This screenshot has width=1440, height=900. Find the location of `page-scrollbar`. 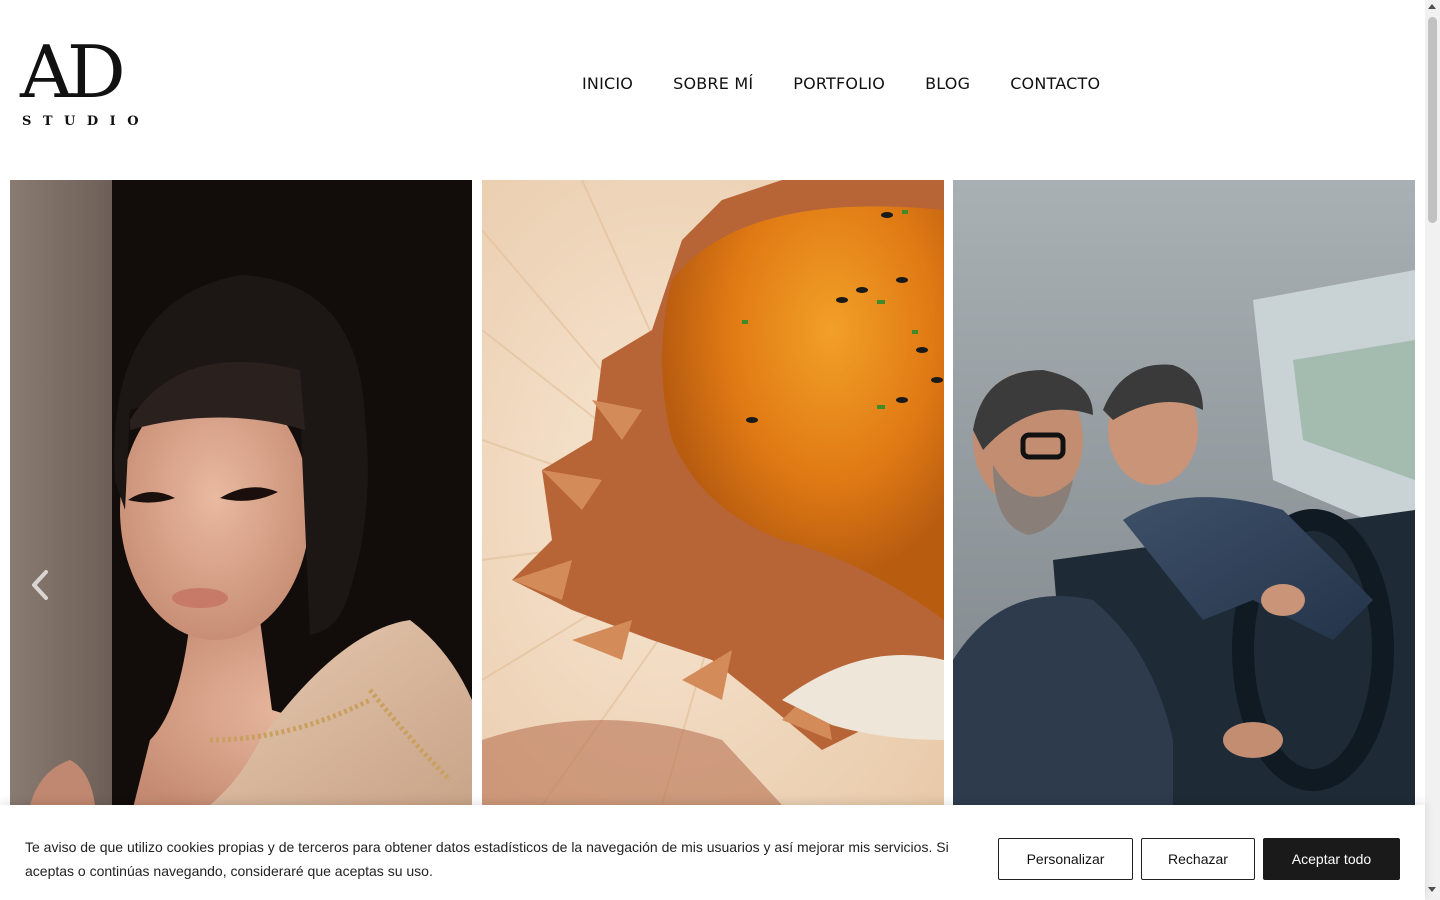

page-scrollbar is located at coordinates (1432, 450).